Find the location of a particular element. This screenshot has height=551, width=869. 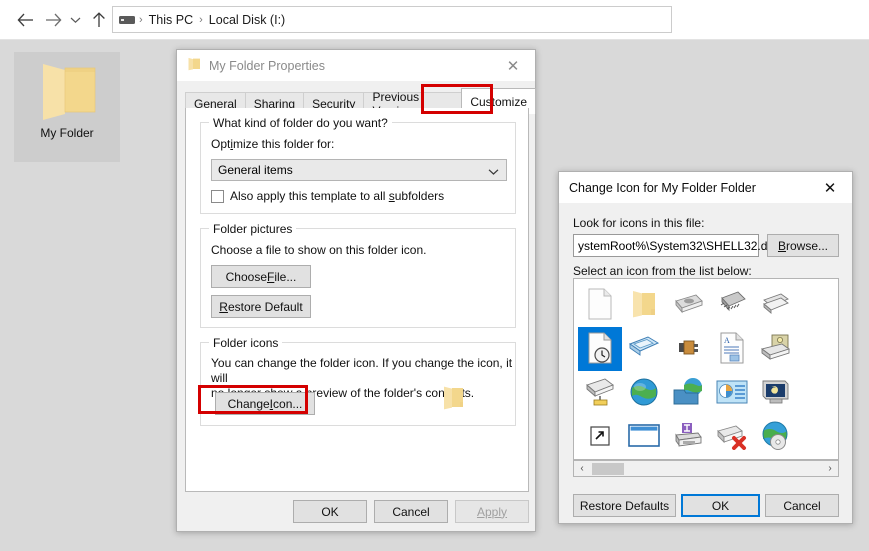

recent-locations-button is located at coordinates (75, 20).